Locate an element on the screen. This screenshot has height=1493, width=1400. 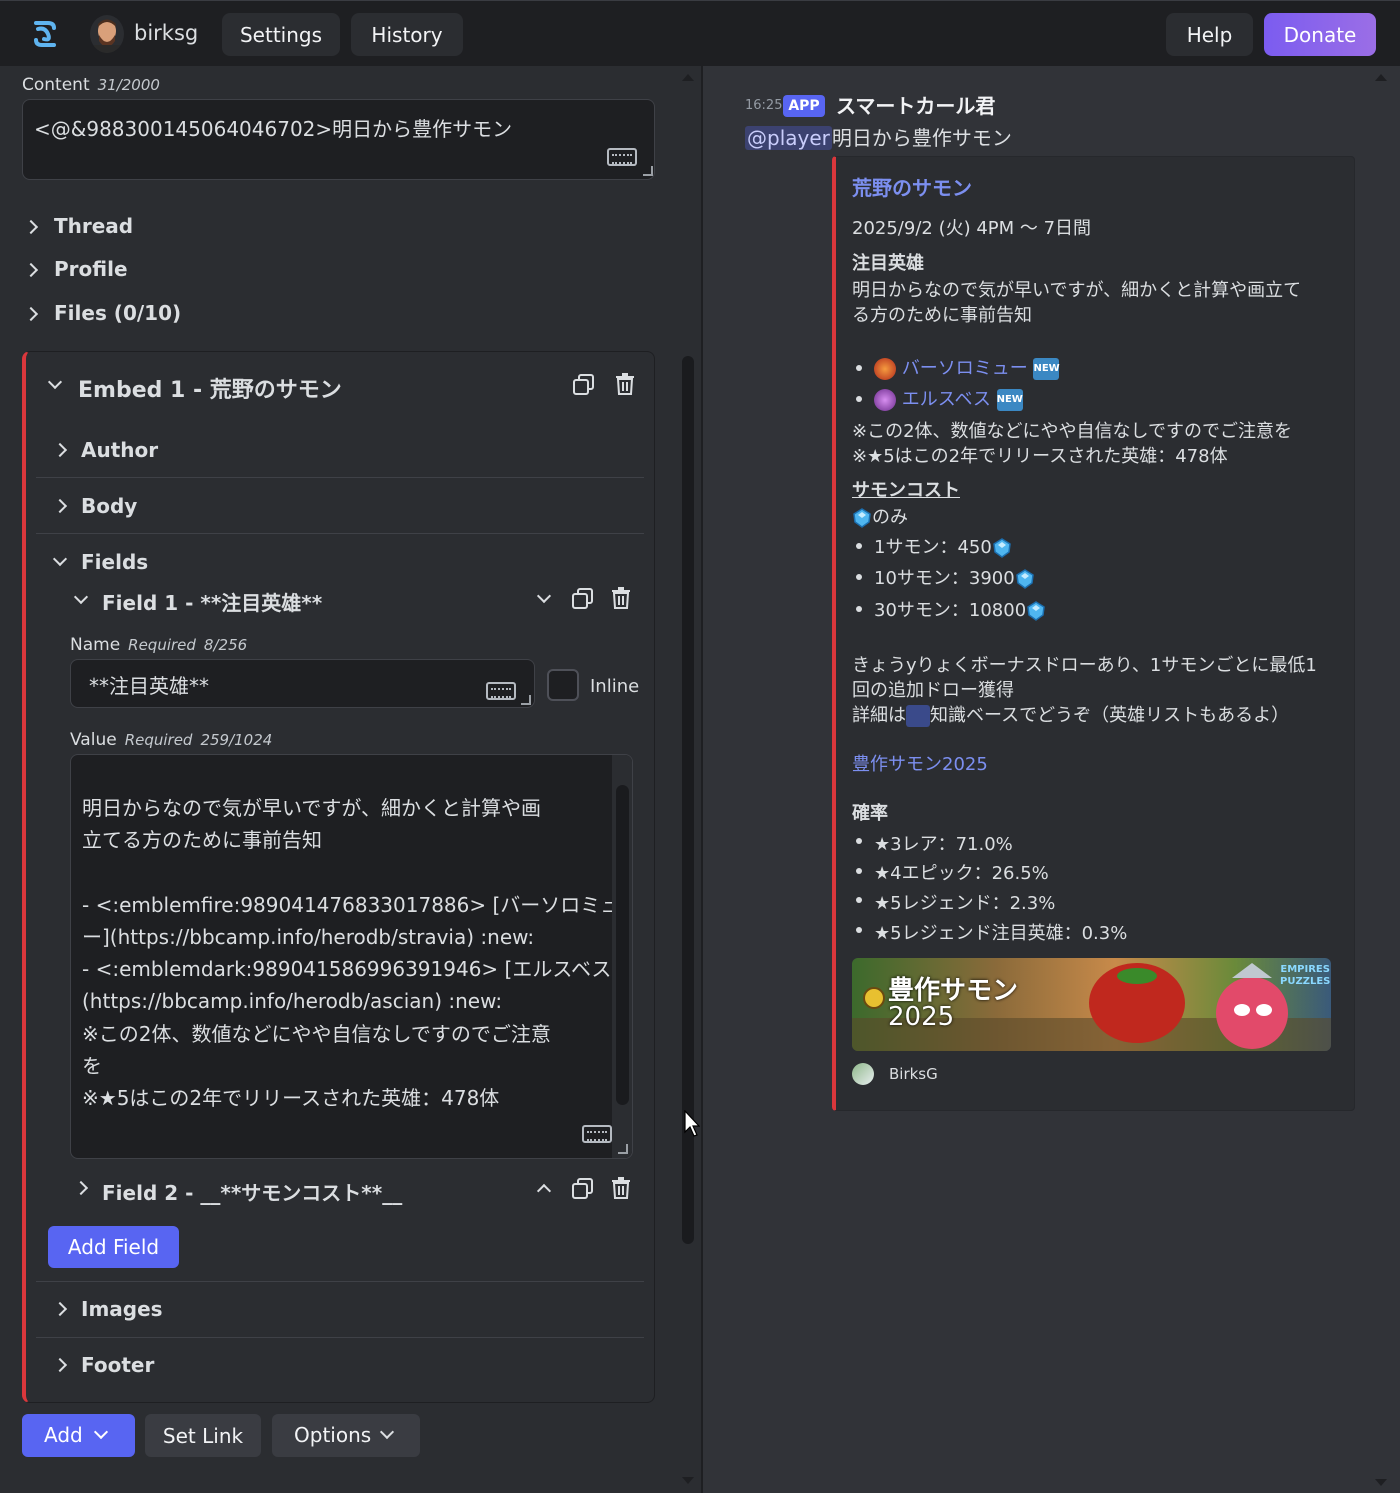
field1-title: Field 1 - **注目英雄** is located at coordinates (212, 601).